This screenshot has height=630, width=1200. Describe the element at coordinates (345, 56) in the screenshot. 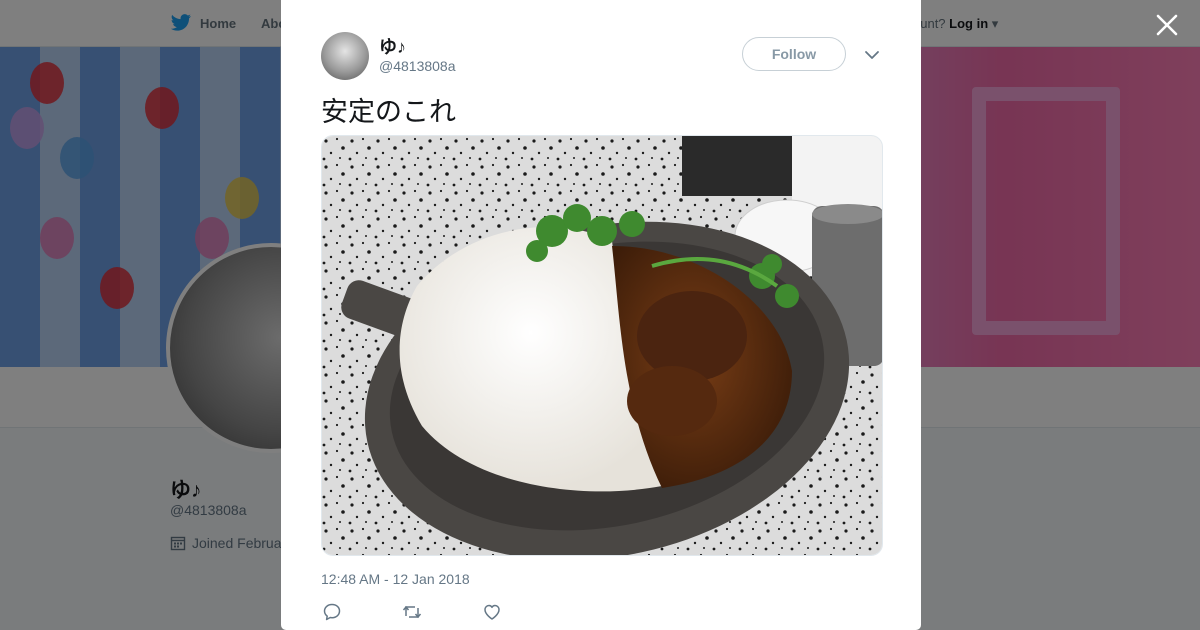

I see `author-avatar` at that location.